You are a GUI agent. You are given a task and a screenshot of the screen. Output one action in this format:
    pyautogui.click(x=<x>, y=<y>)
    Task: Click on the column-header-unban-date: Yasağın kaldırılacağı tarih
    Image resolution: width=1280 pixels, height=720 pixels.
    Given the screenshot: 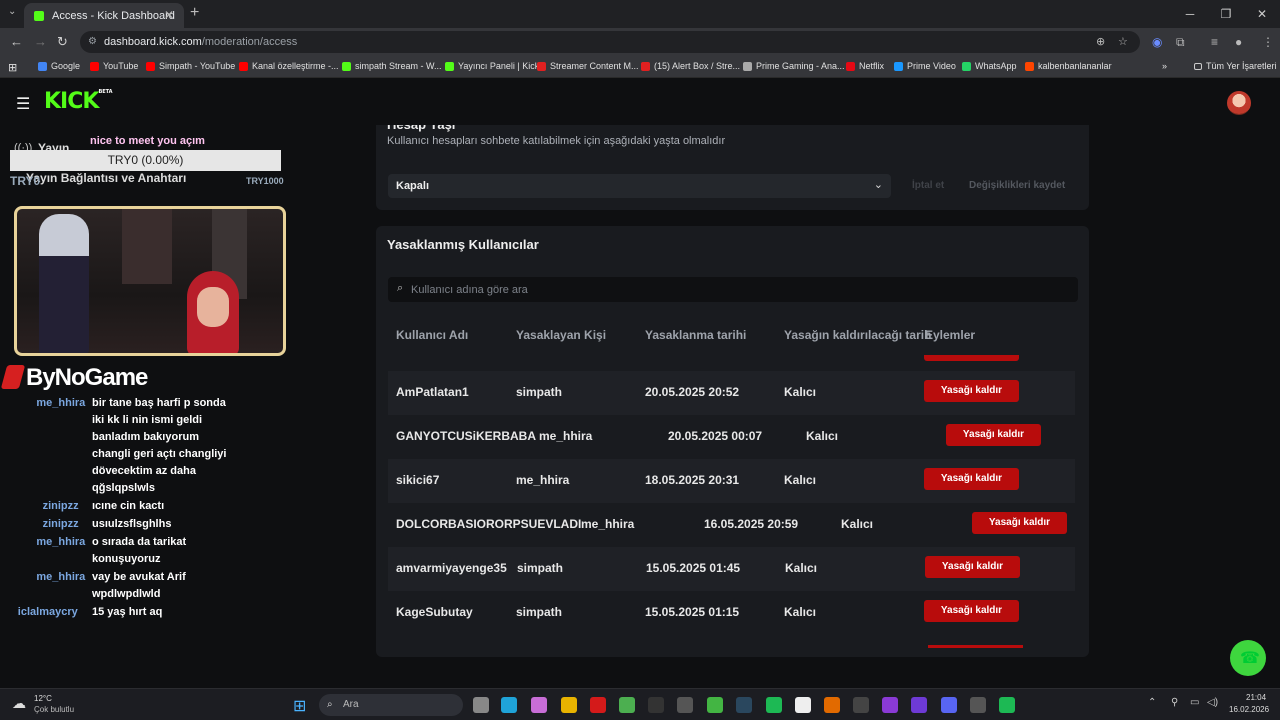 What is the action you would take?
    pyautogui.click(x=857, y=335)
    